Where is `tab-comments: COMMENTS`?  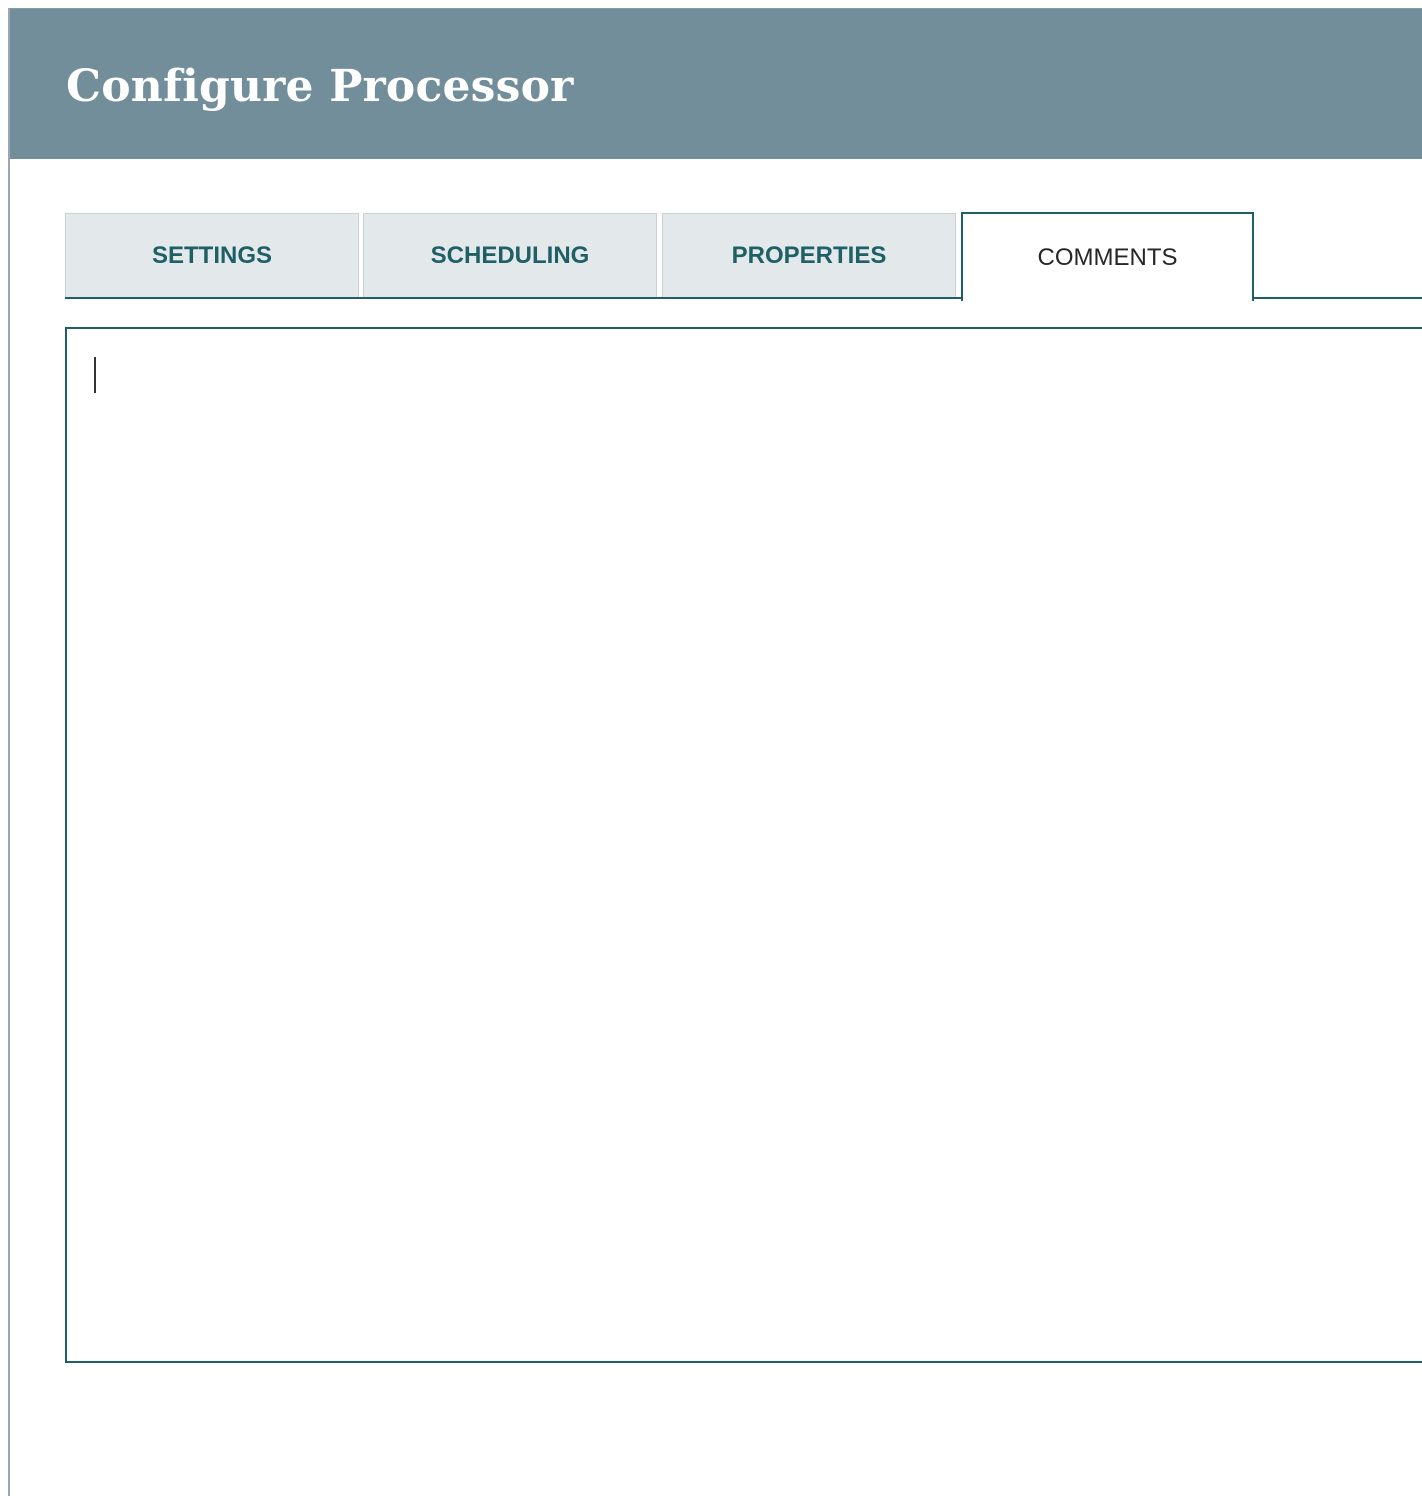
tab-comments: COMMENTS is located at coordinates (1107, 256).